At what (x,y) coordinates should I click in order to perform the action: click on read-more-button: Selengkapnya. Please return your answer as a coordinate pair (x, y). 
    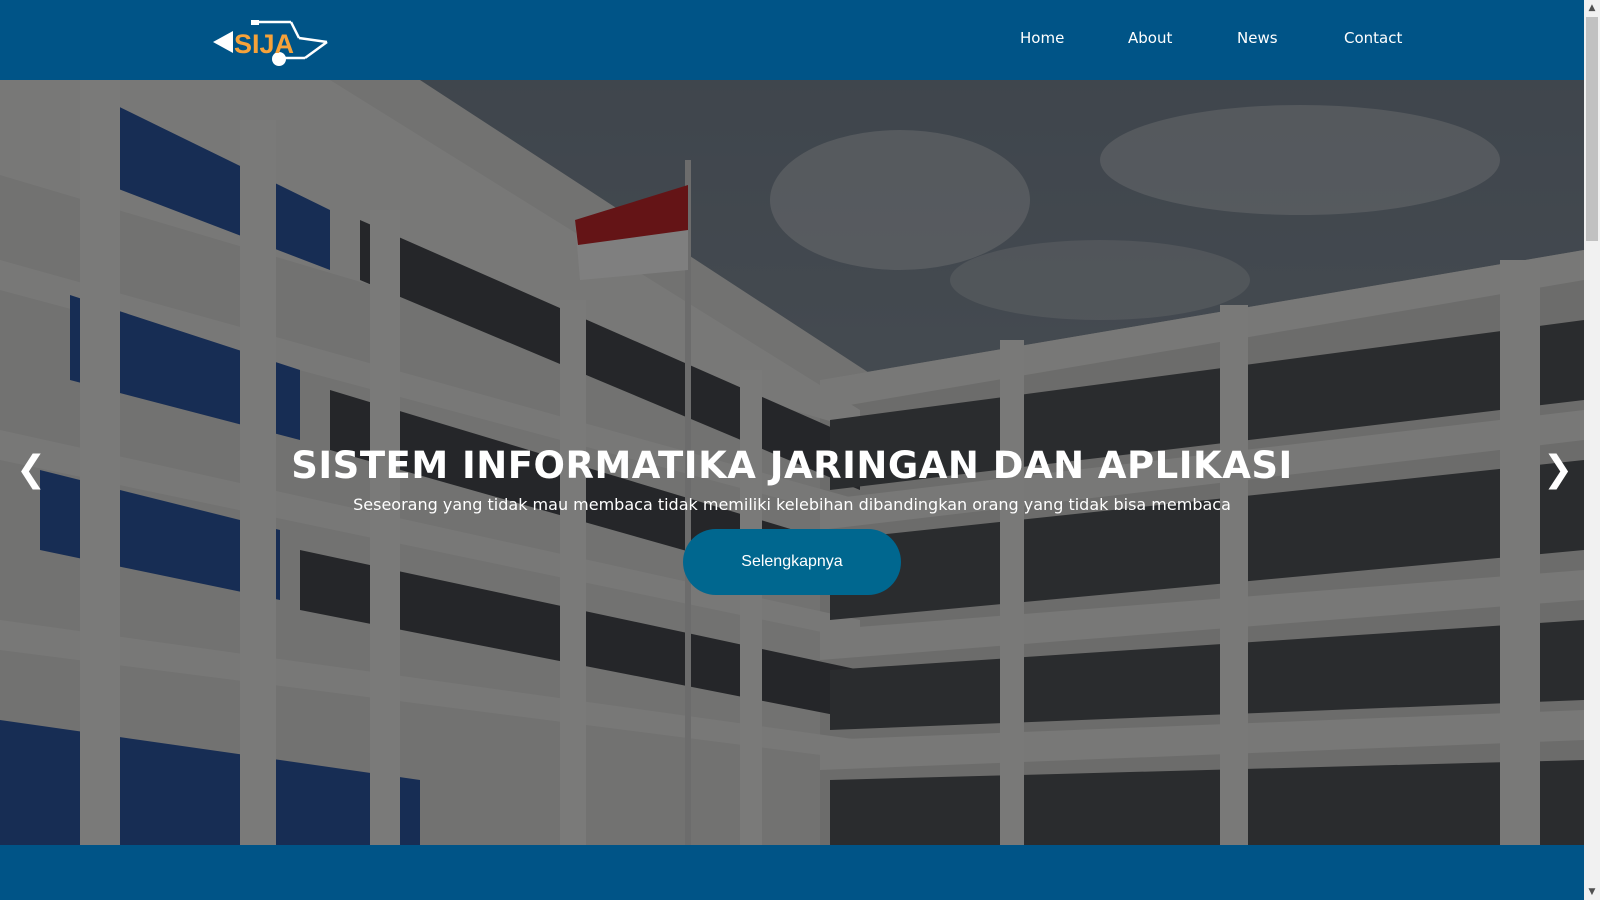
    Looking at the image, I should click on (792, 562).